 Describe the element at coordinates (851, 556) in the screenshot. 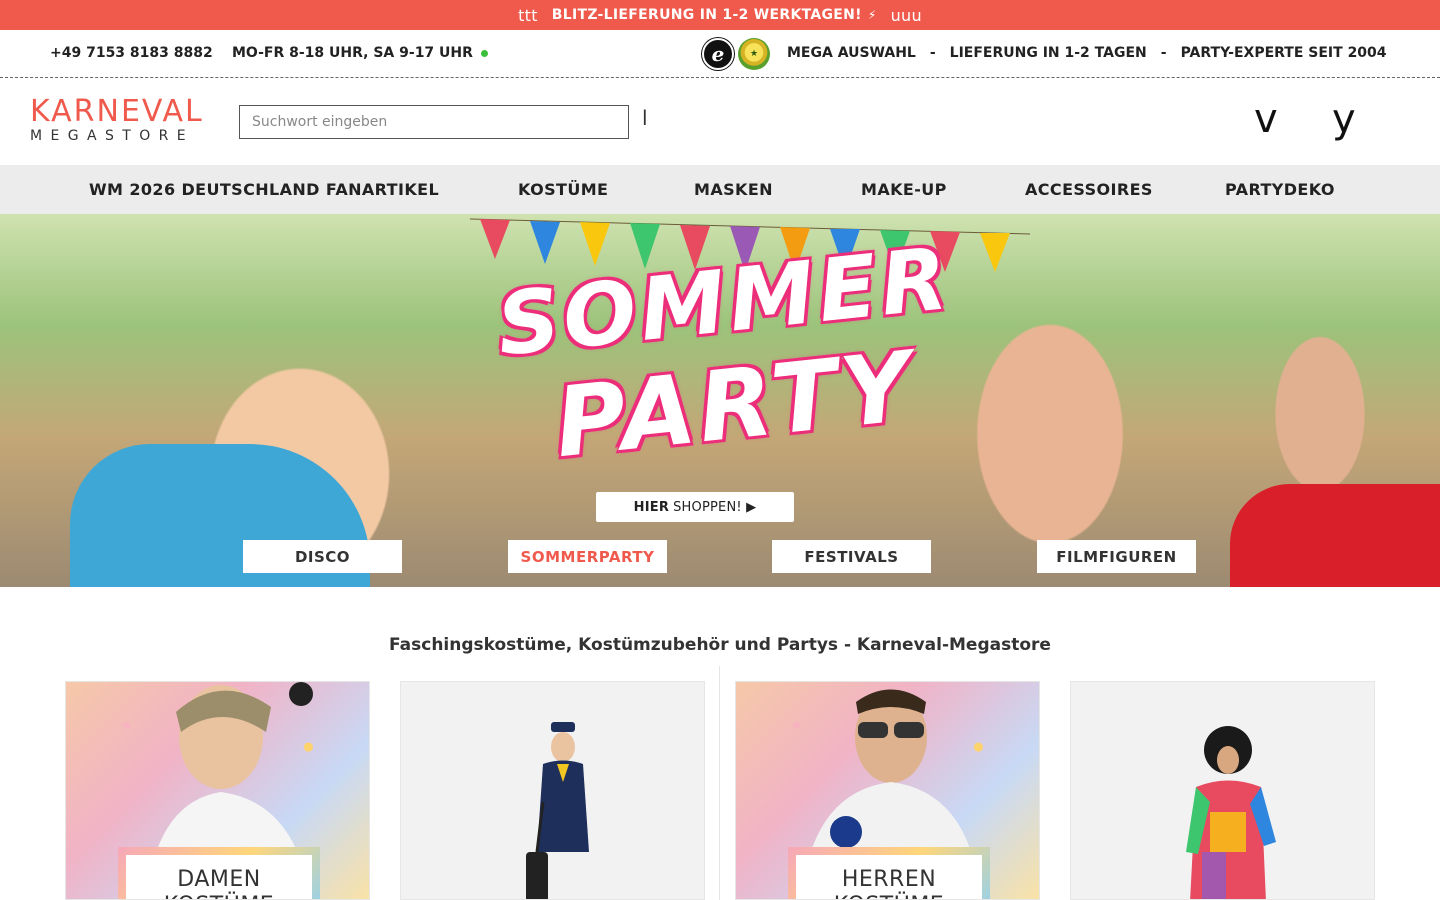

I see `category-button-festivals: FESTIVALS` at that location.